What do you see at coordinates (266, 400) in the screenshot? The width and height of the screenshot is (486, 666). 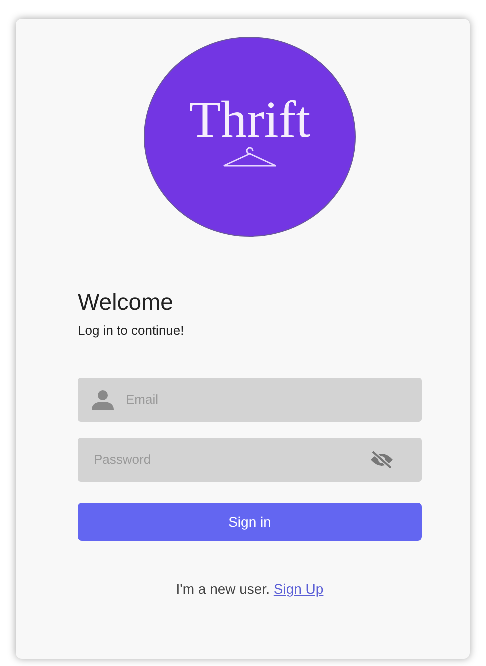 I see `email-input: Email` at bounding box center [266, 400].